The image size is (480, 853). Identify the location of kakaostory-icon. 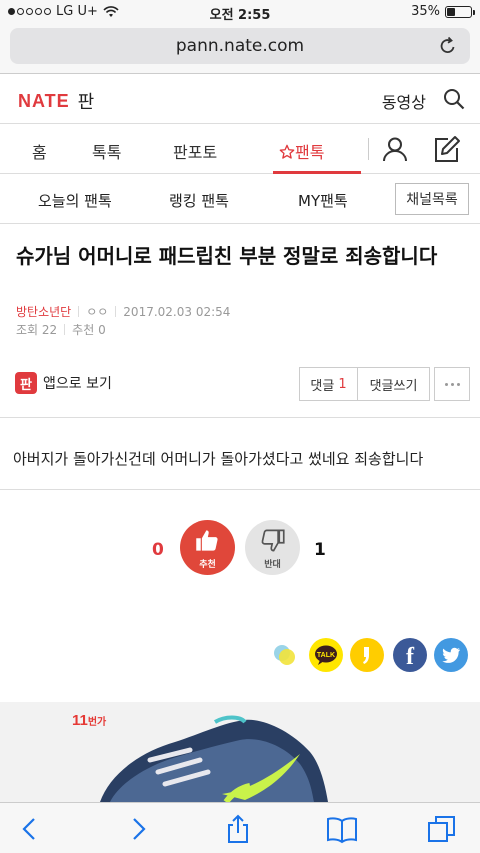
(366, 655).